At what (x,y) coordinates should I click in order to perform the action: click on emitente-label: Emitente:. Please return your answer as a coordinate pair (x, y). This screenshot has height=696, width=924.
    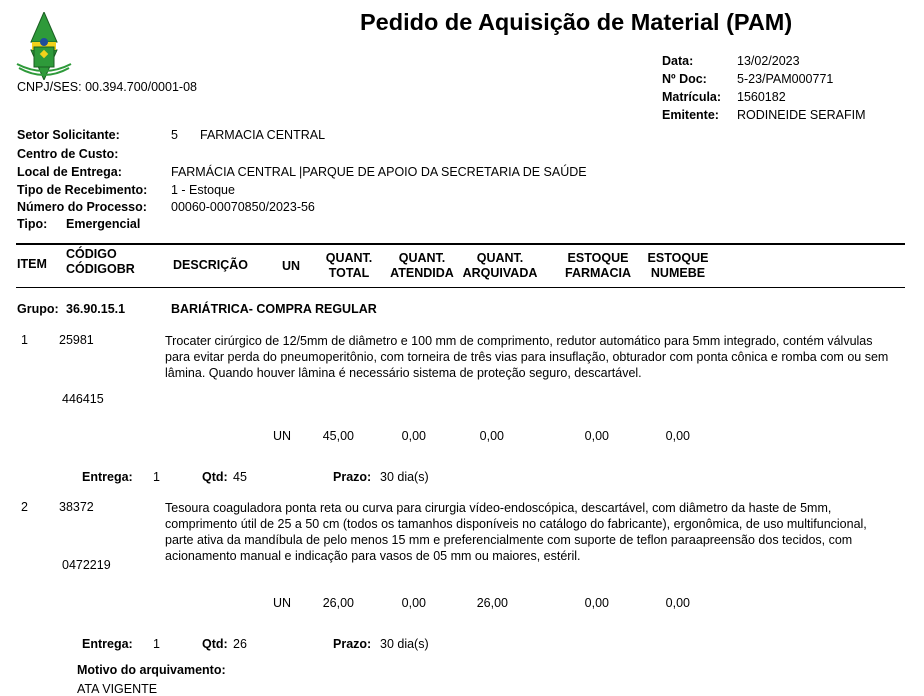
    Looking at the image, I should click on (690, 115).